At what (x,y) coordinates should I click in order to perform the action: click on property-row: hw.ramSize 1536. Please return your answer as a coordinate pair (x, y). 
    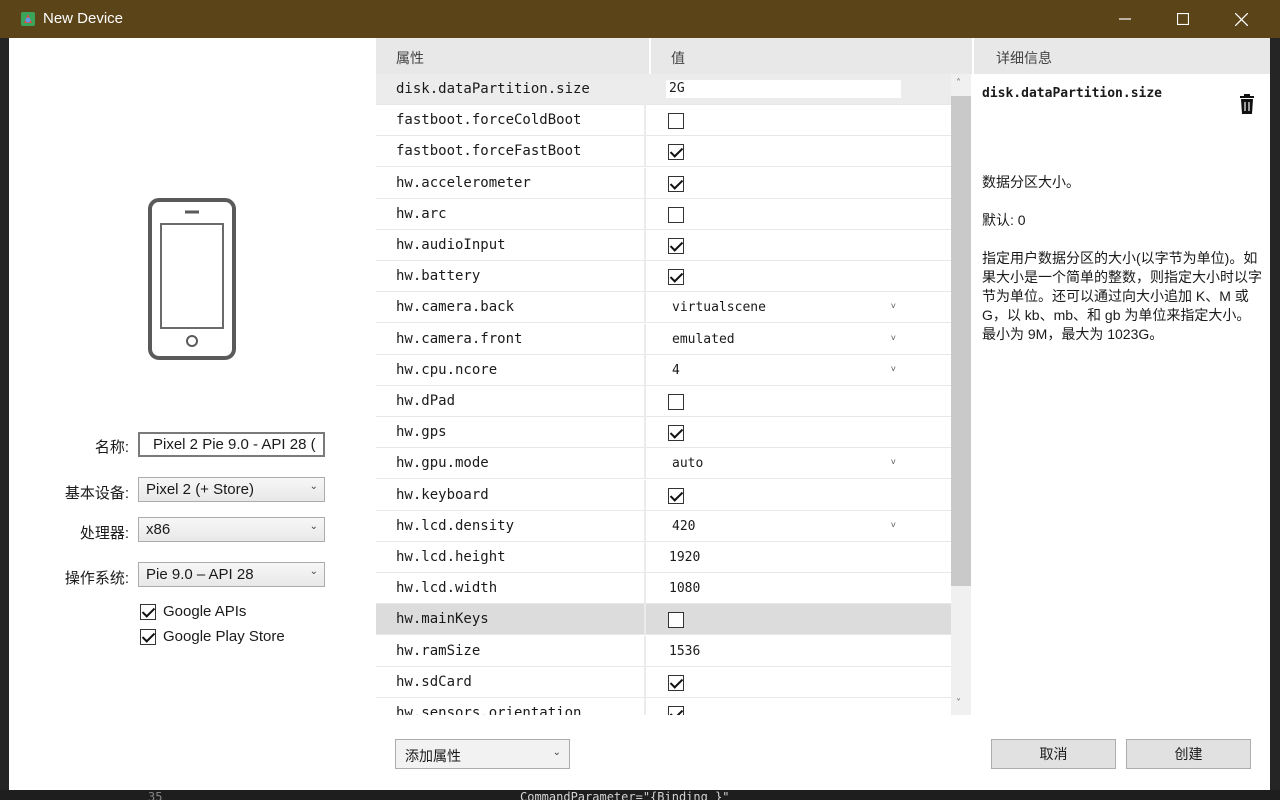
    Looking at the image, I should click on (663, 651).